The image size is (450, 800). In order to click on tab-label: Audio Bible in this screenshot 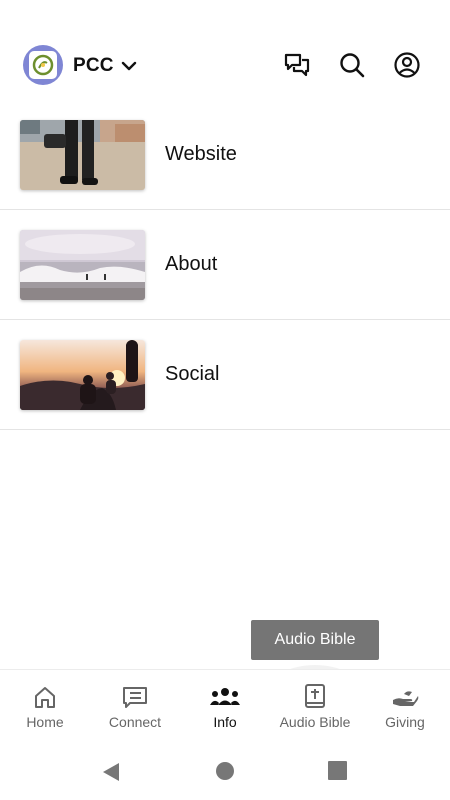, I will do `click(315, 722)`.